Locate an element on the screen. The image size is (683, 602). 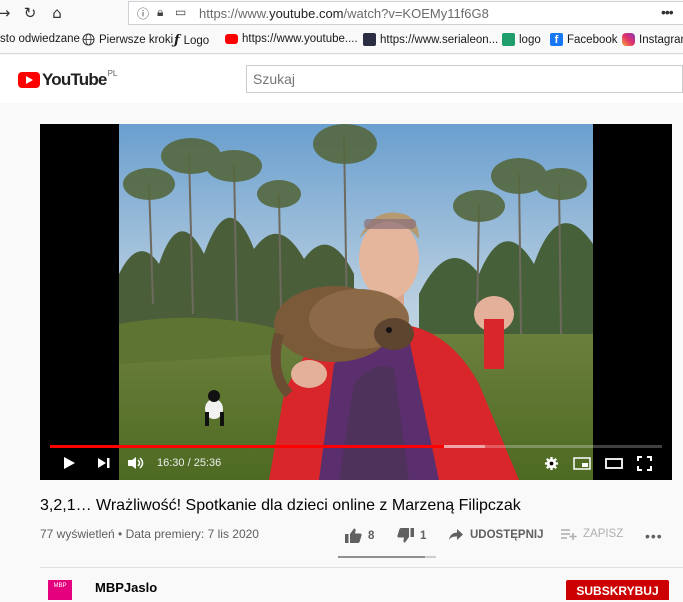
share-arrow-icon is located at coordinates (456, 534).